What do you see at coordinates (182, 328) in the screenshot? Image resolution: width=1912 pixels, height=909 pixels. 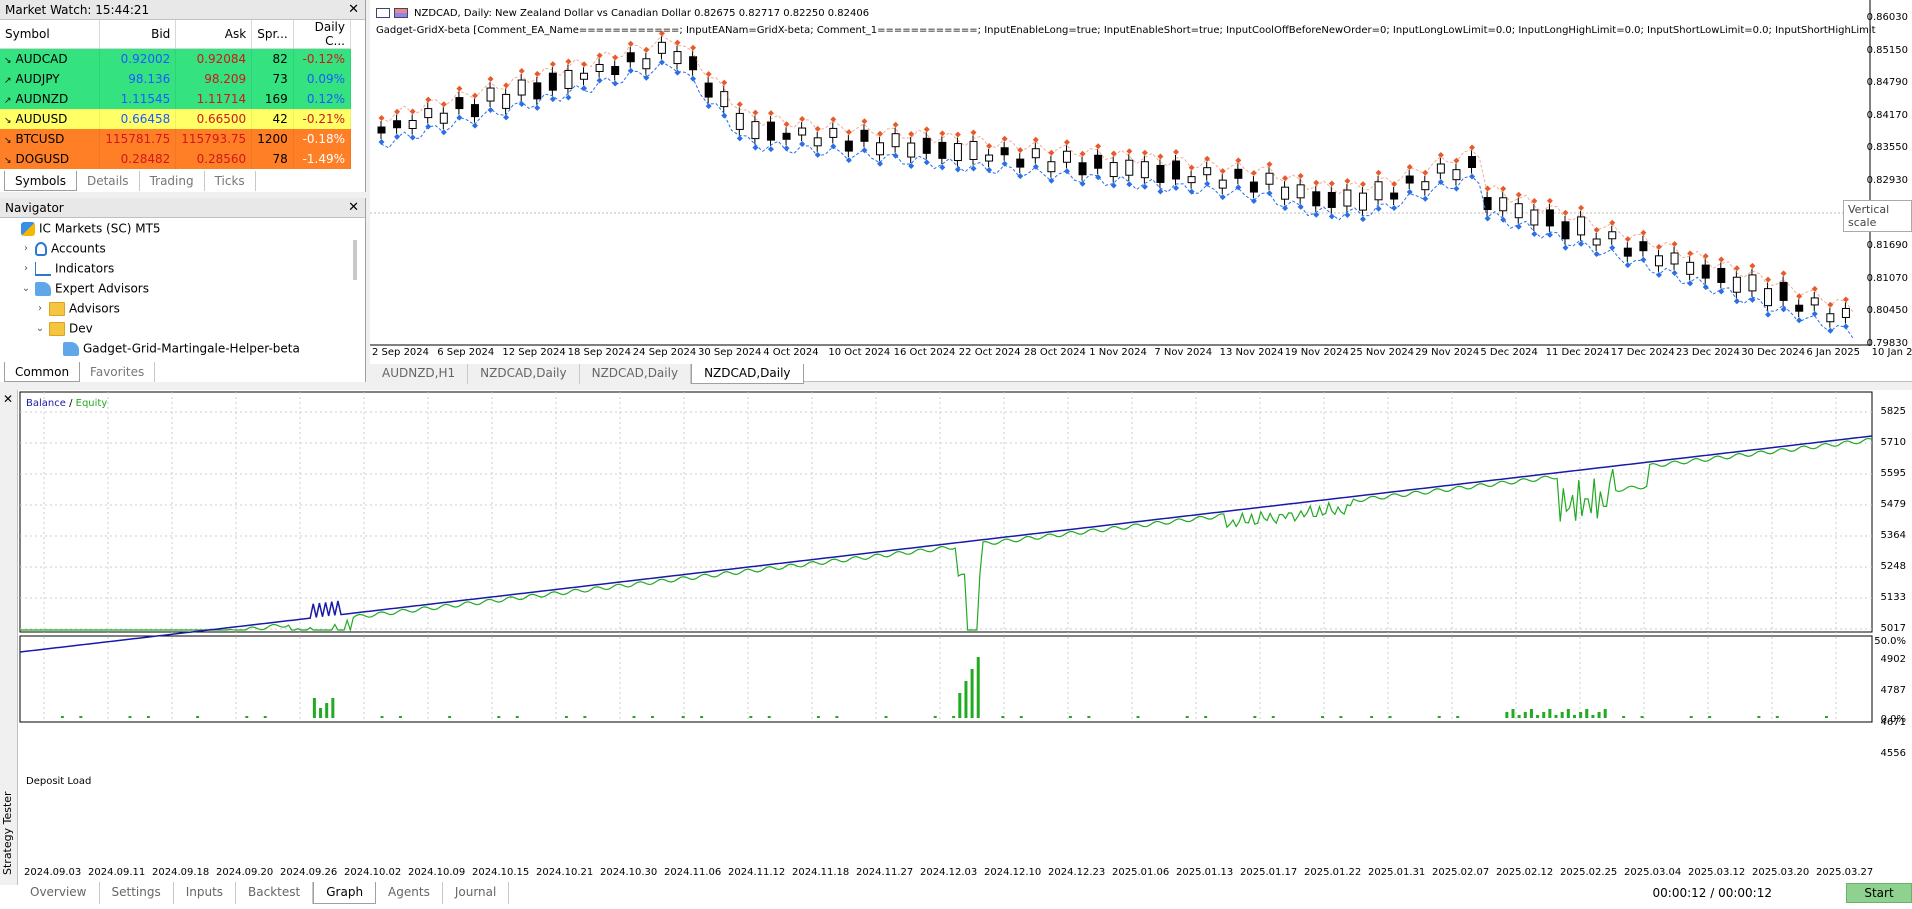 I see `navigator-item: ⌄ Dev` at bounding box center [182, 328].